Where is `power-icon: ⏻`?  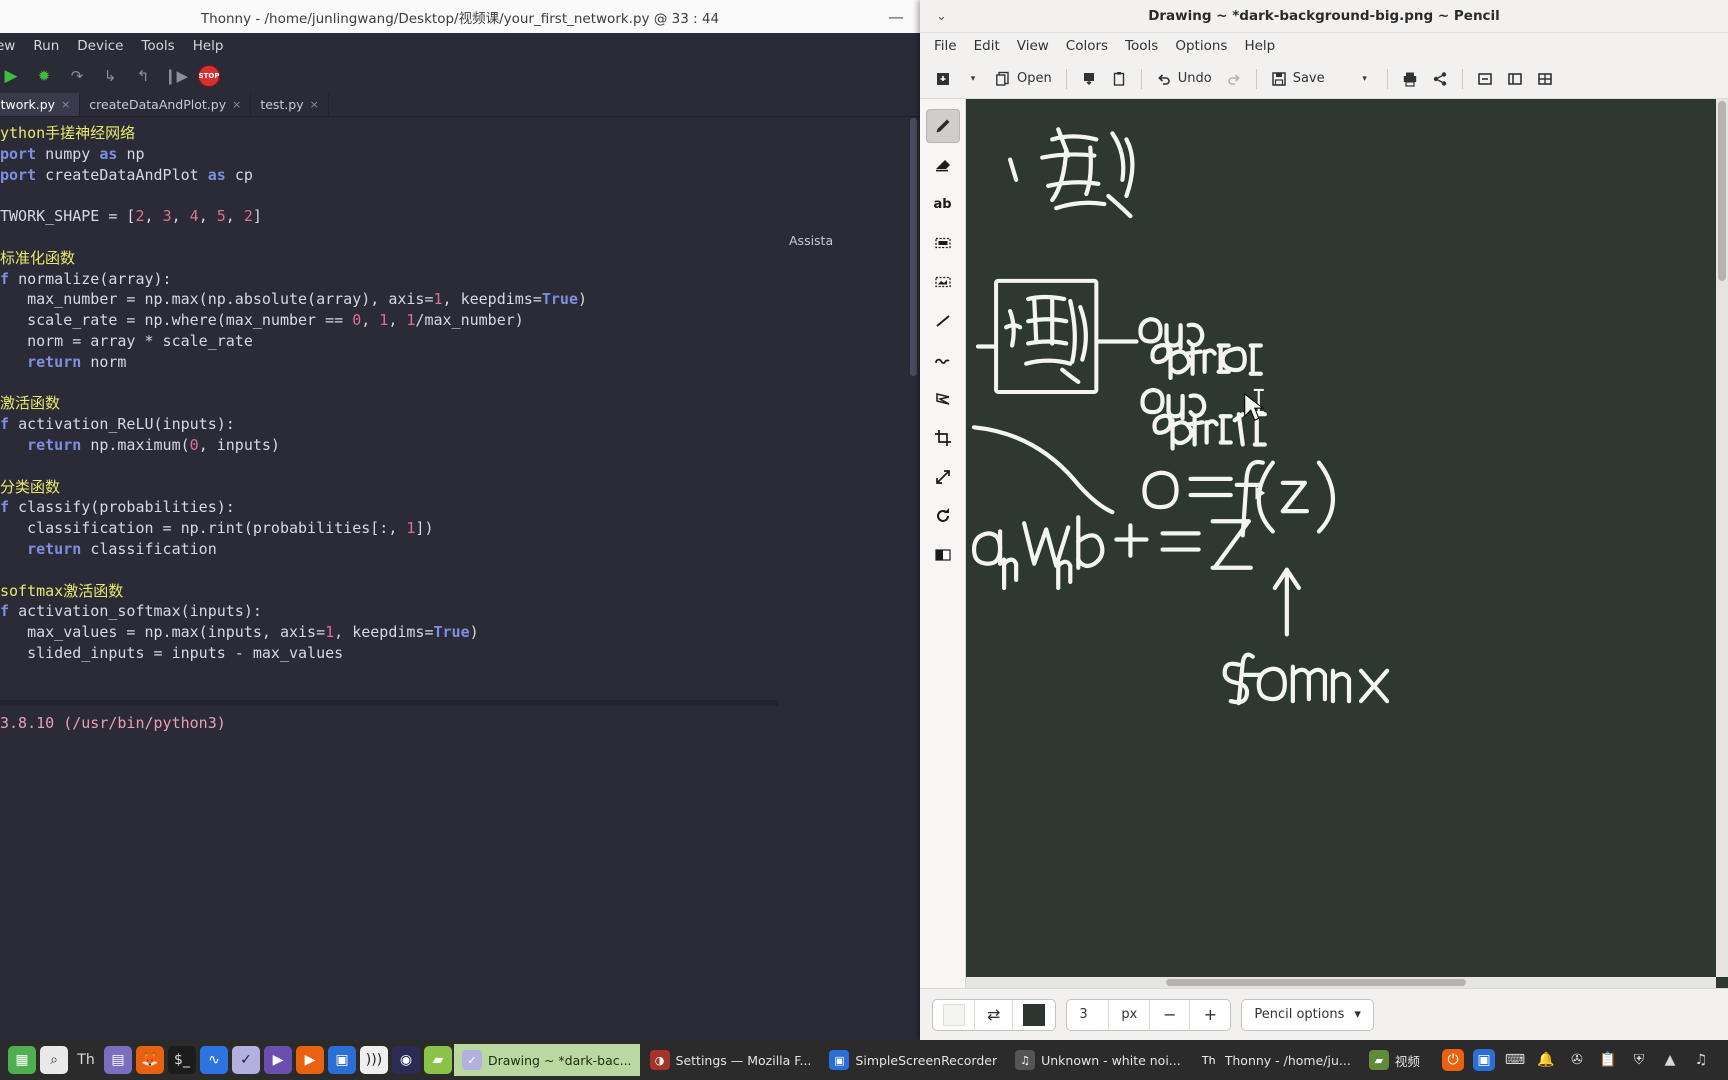 power-icon: ⏻ is located at coordinates (1453, 1060).